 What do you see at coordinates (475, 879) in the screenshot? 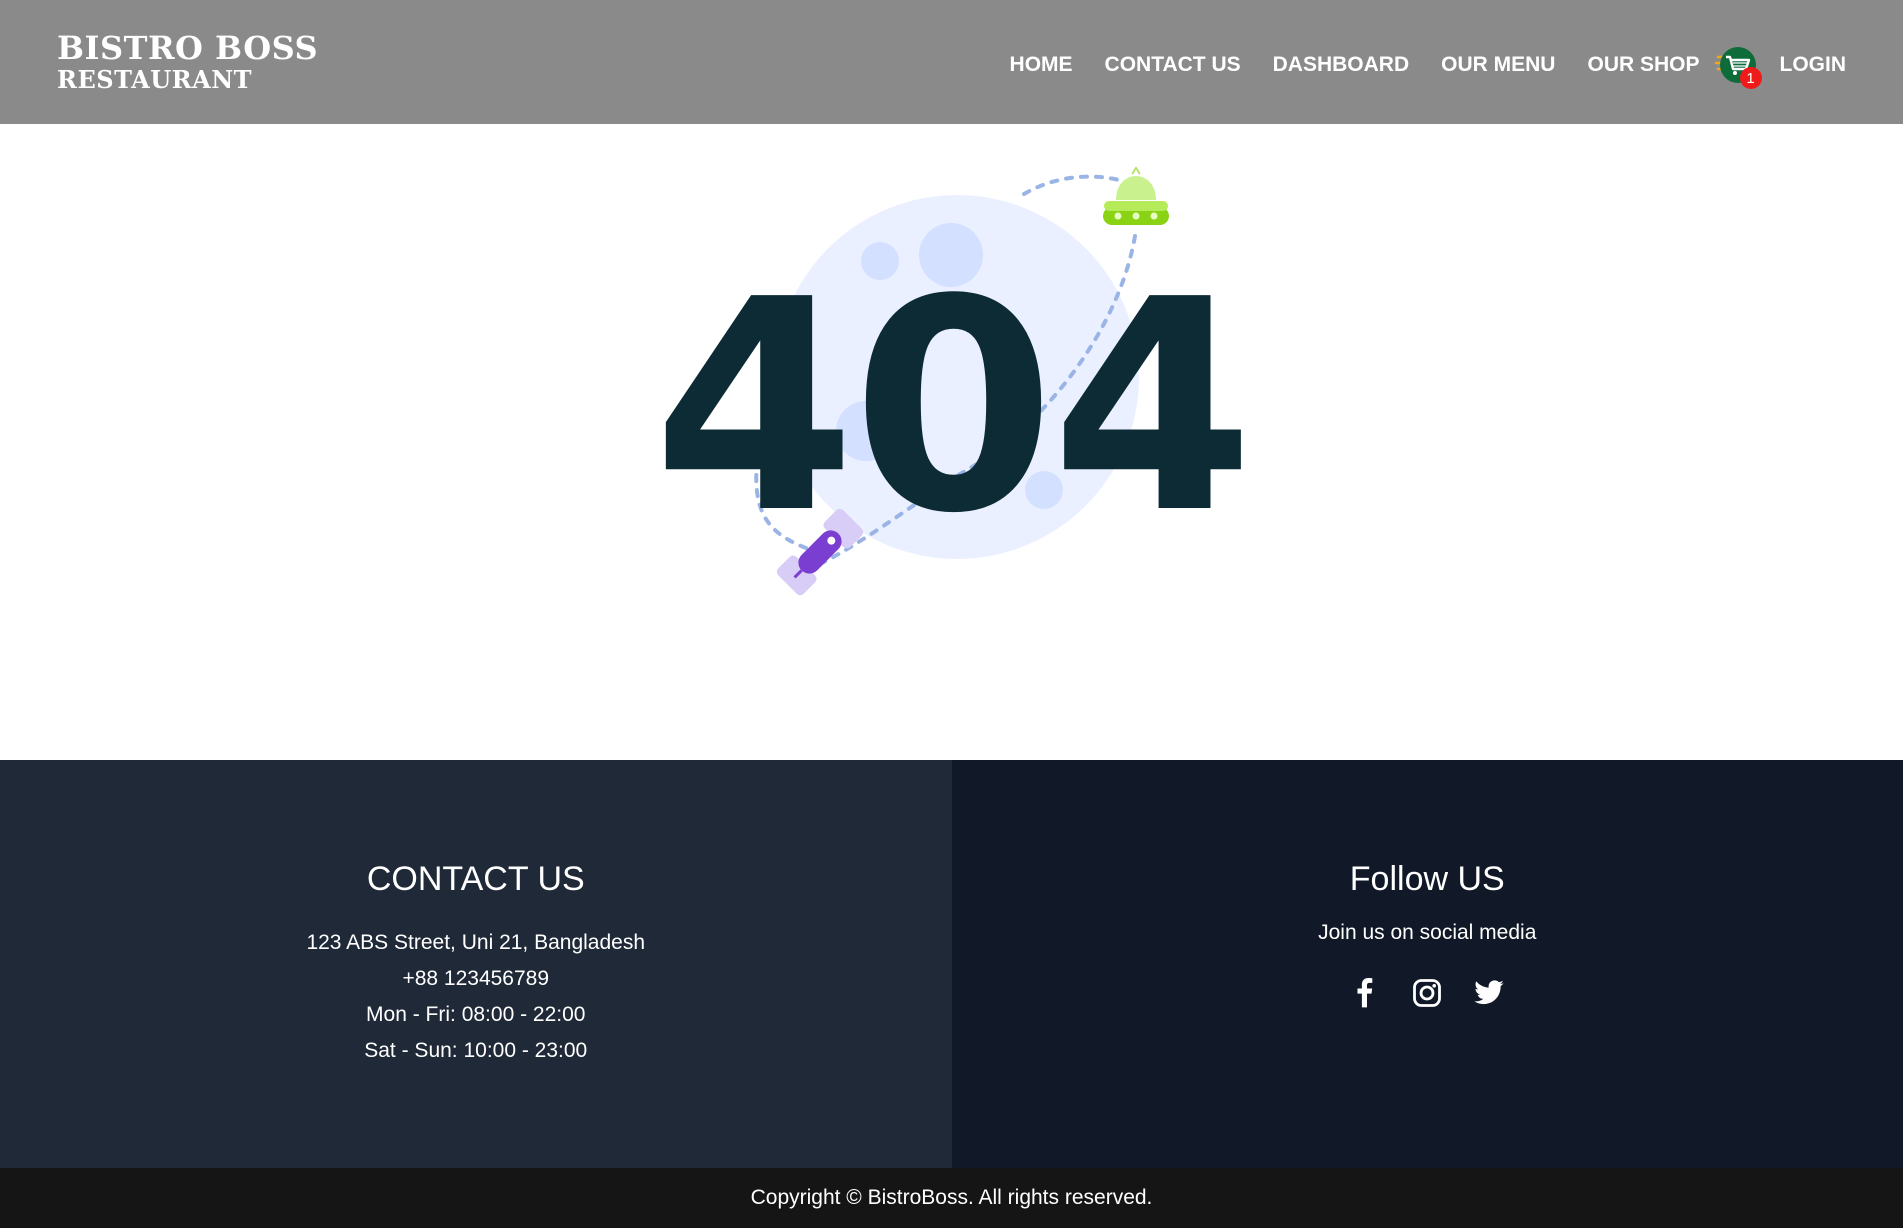
I see `contact-heading: CONTACT US` at bounding box center [475, 879].